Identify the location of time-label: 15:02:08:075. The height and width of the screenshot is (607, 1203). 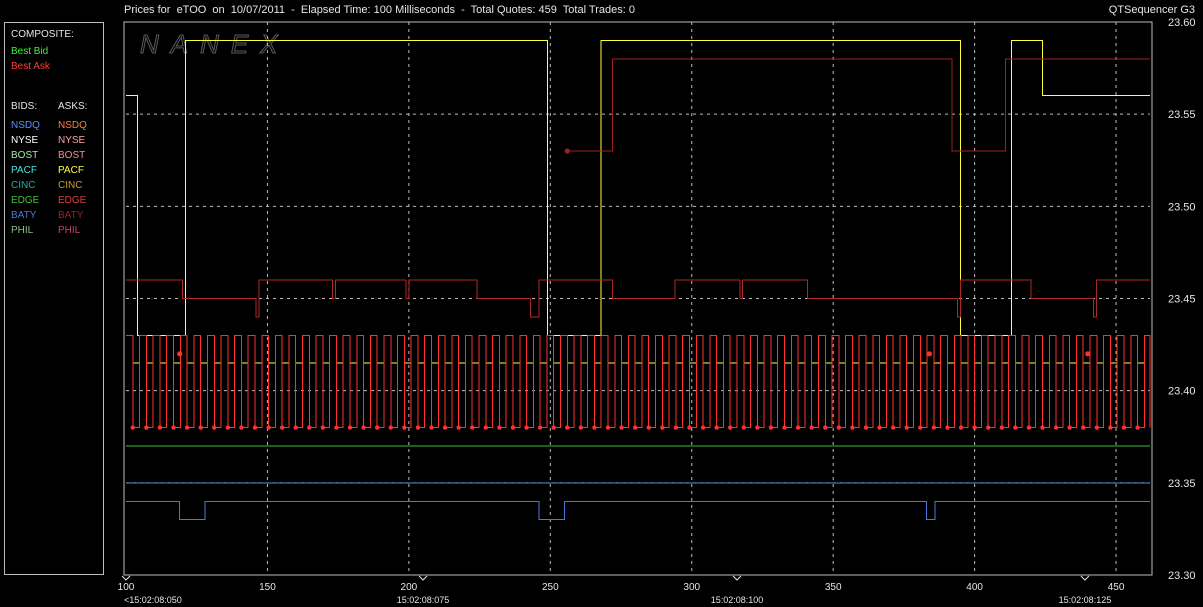
(423, 600).